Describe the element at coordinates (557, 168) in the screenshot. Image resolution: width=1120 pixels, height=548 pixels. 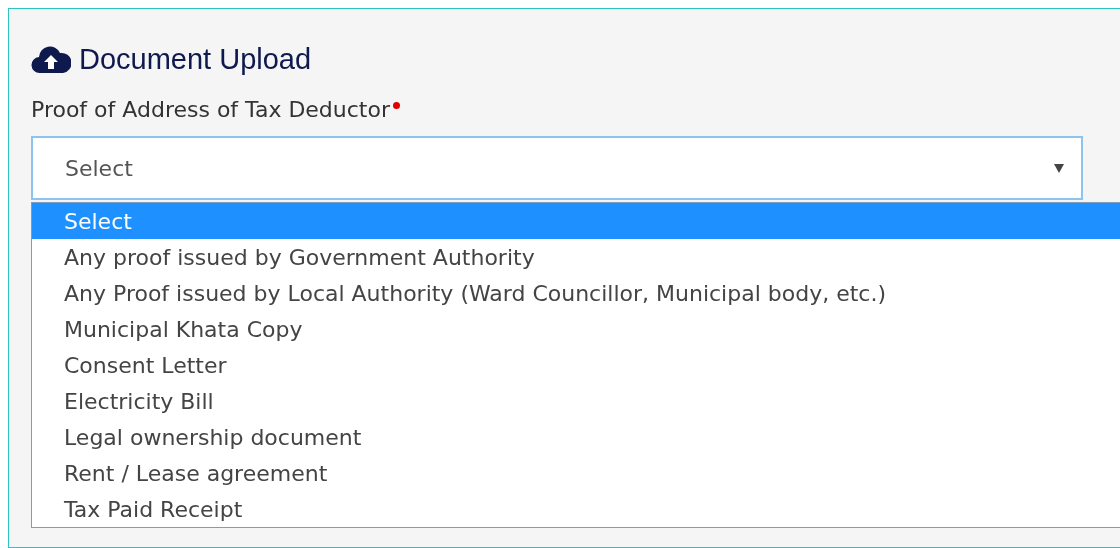
I see `dropdown-select: Select` at that location.